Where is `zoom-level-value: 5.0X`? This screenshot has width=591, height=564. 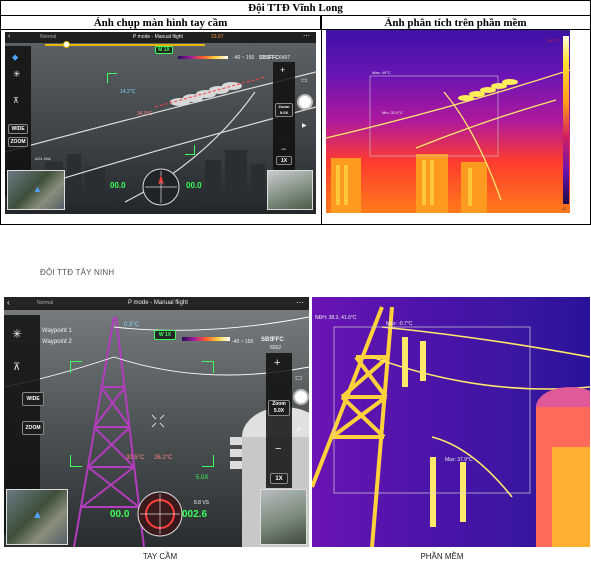 zoom-level-value: 5.0X is located at coordinates (284, 112).